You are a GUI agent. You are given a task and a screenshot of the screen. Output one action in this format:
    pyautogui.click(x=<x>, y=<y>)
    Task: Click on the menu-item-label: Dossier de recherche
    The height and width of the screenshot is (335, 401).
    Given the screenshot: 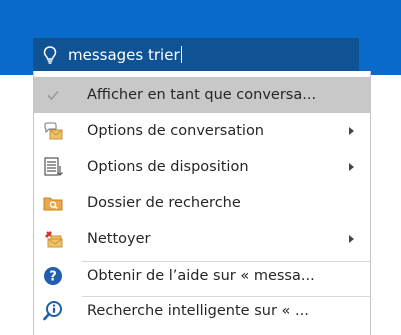 What is the action you would take?
    pyautogui.click(x=164, y=203)
    